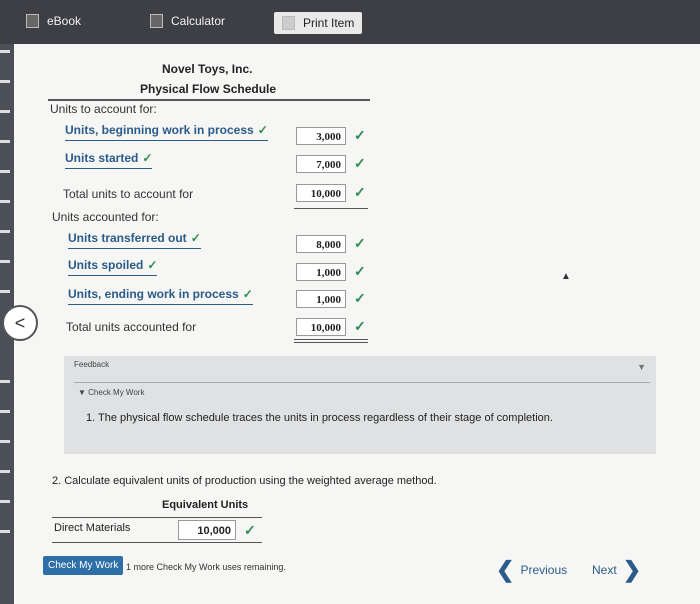 The image size is (700, 604). I want to click on remaining-uses-text: 1 more Check My Work uses remaining., so click(206, 567).